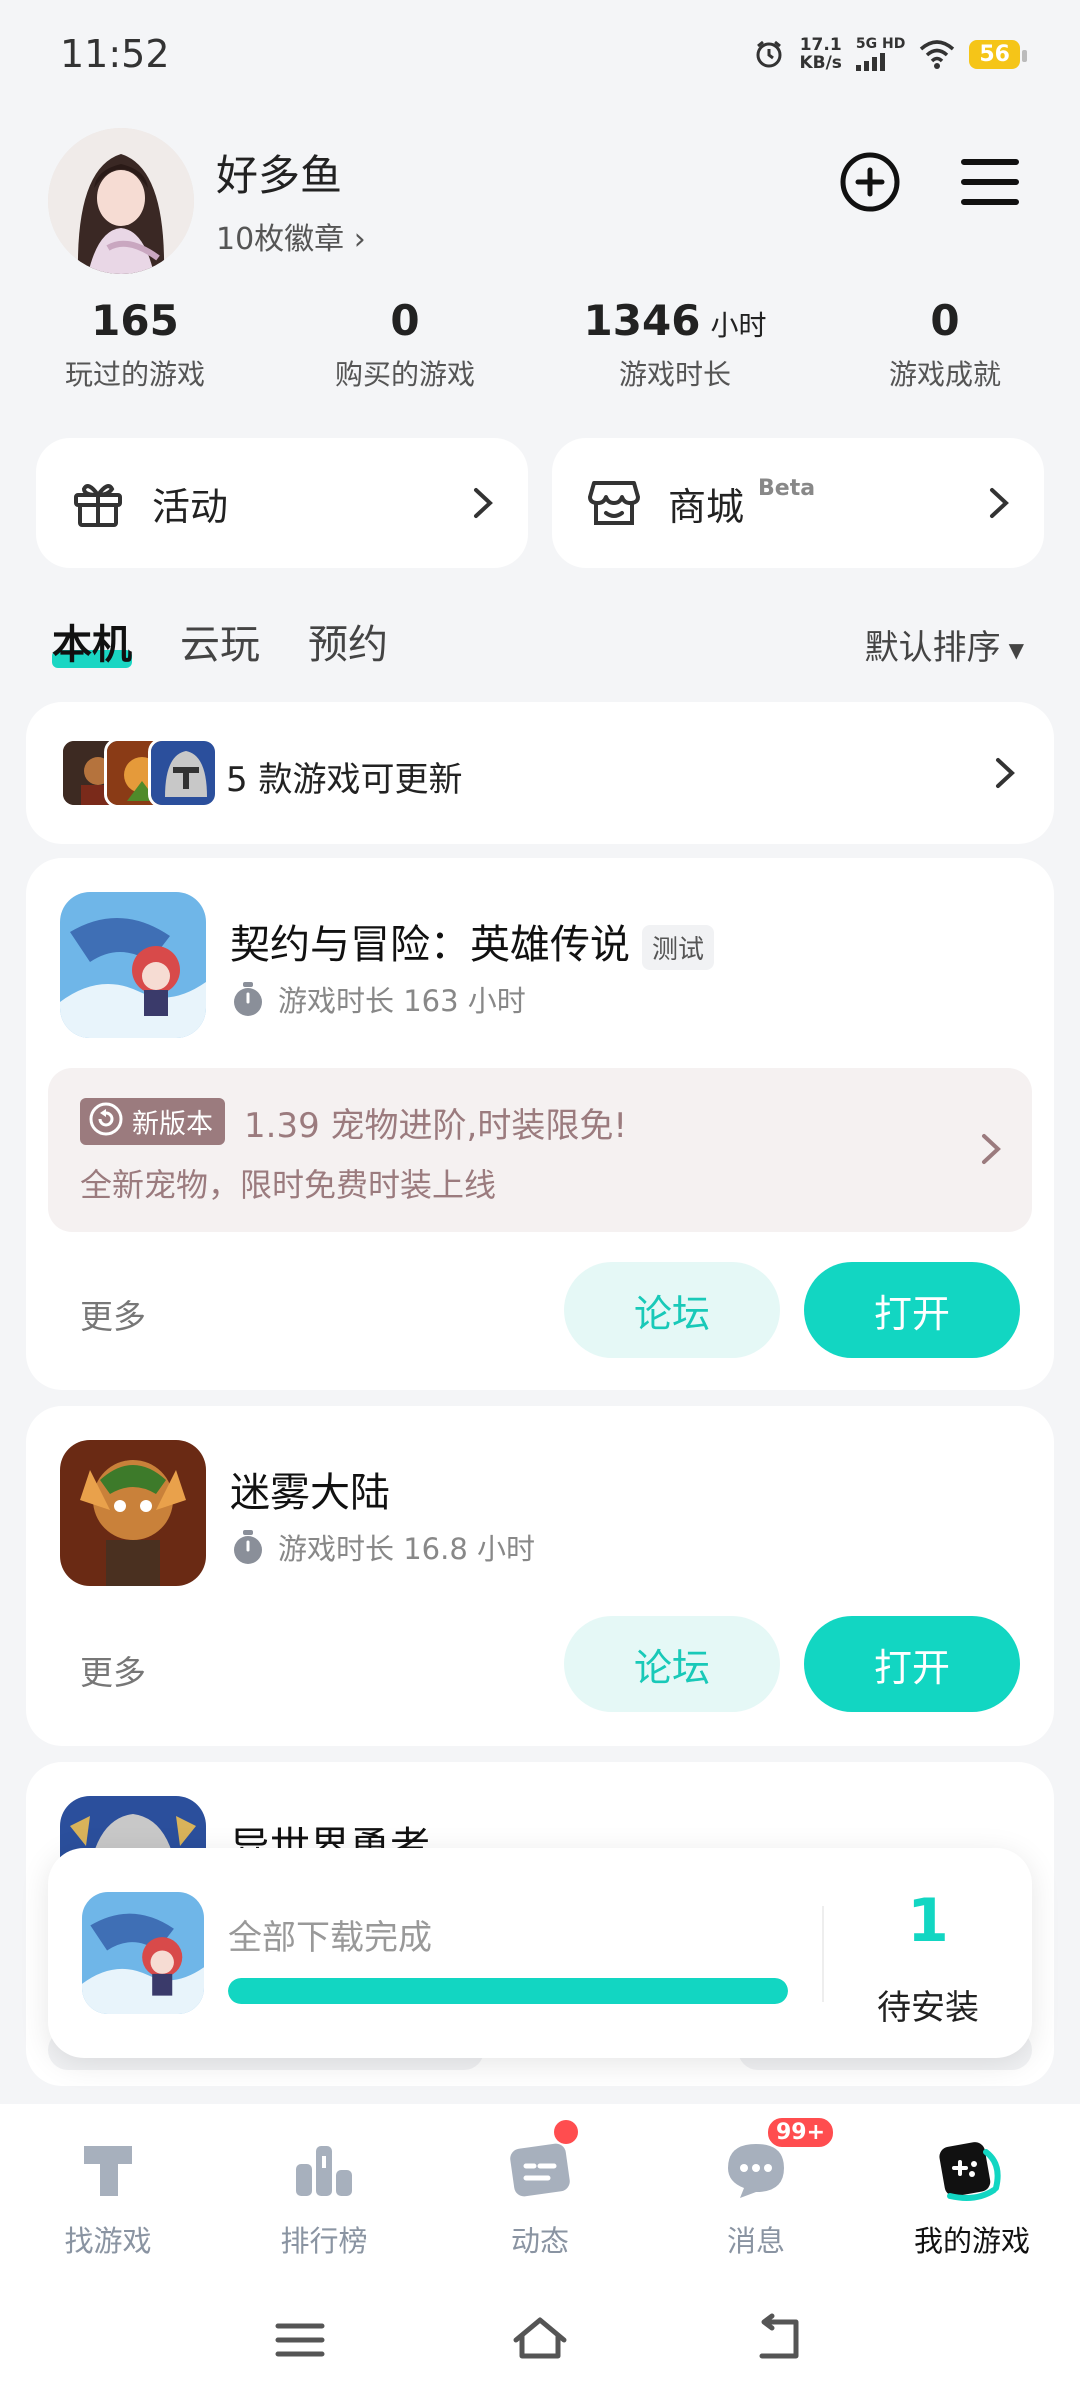 Image resolution: width=1080 pixels, height=2400 pixels. I want to click on game-card: 迷雾大陆 游戏时长 16.8 小时 更多 论坛 打开, so click(540, 1576).